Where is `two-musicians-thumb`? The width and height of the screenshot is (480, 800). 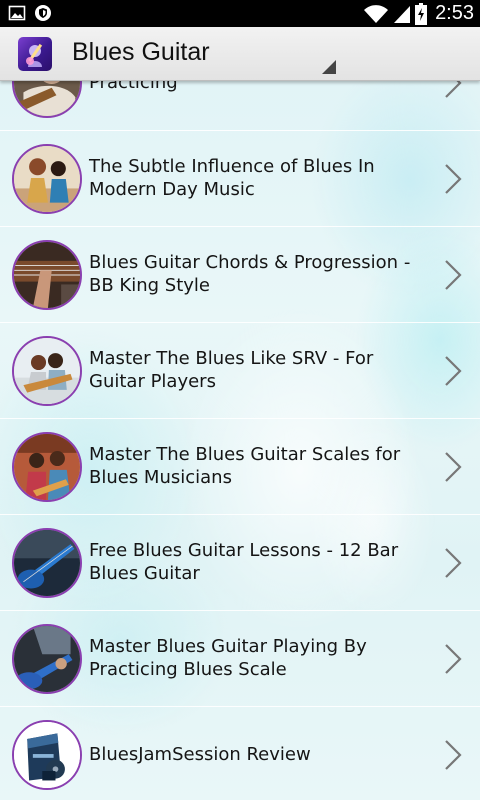 two-musicians-thumb is located at coordinates (47, 179).